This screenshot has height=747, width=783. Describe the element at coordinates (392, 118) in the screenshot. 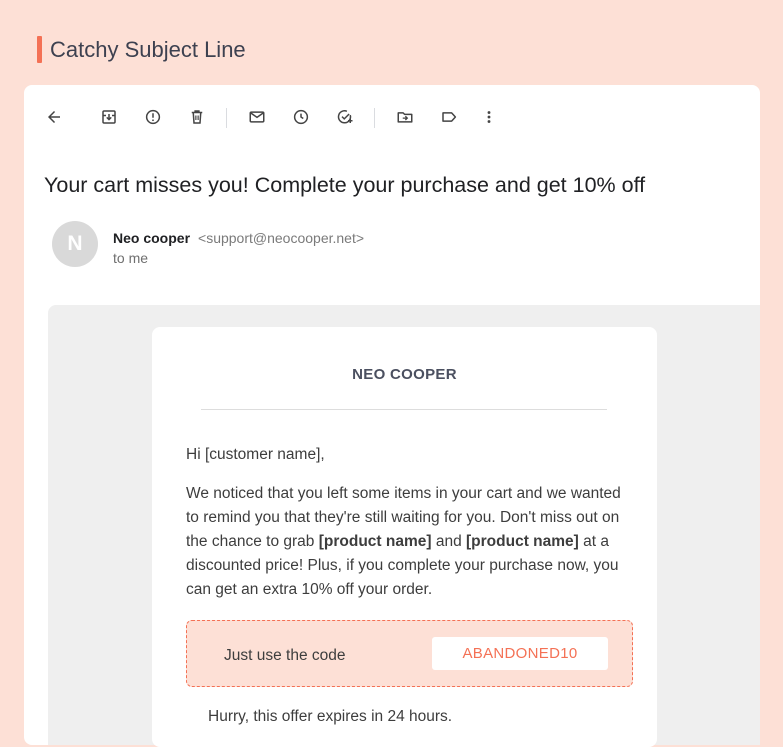

I see `email-toolbar` at that location.